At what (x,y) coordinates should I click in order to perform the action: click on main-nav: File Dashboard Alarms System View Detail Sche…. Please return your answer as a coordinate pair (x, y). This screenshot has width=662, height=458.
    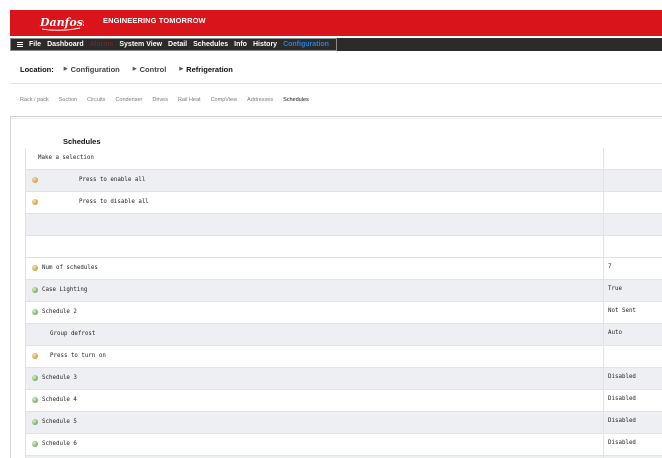
    Looking at the image, I should click on (336, 44).